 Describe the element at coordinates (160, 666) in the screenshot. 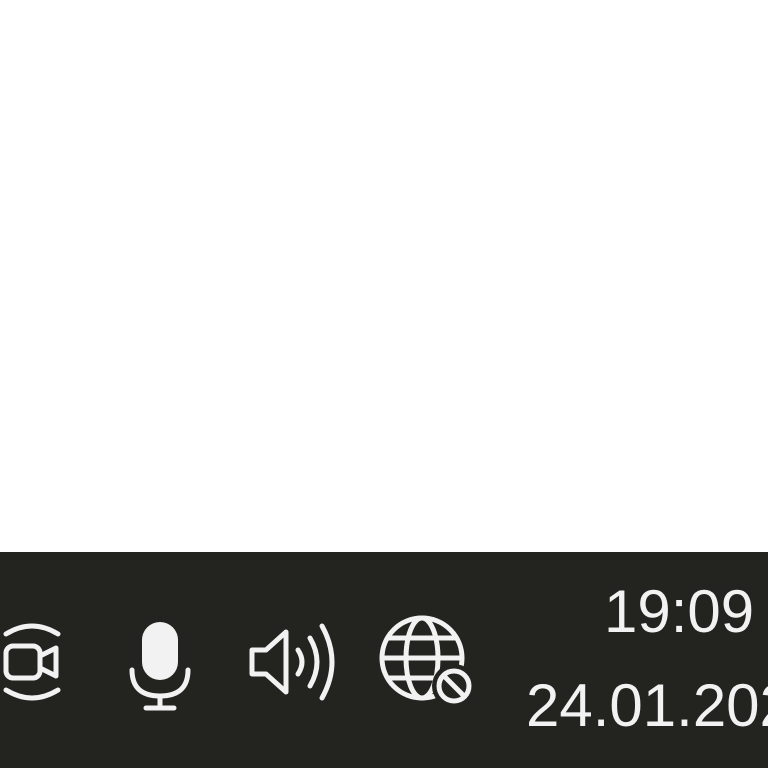

I see `microphone-icon-glyph` at that location.